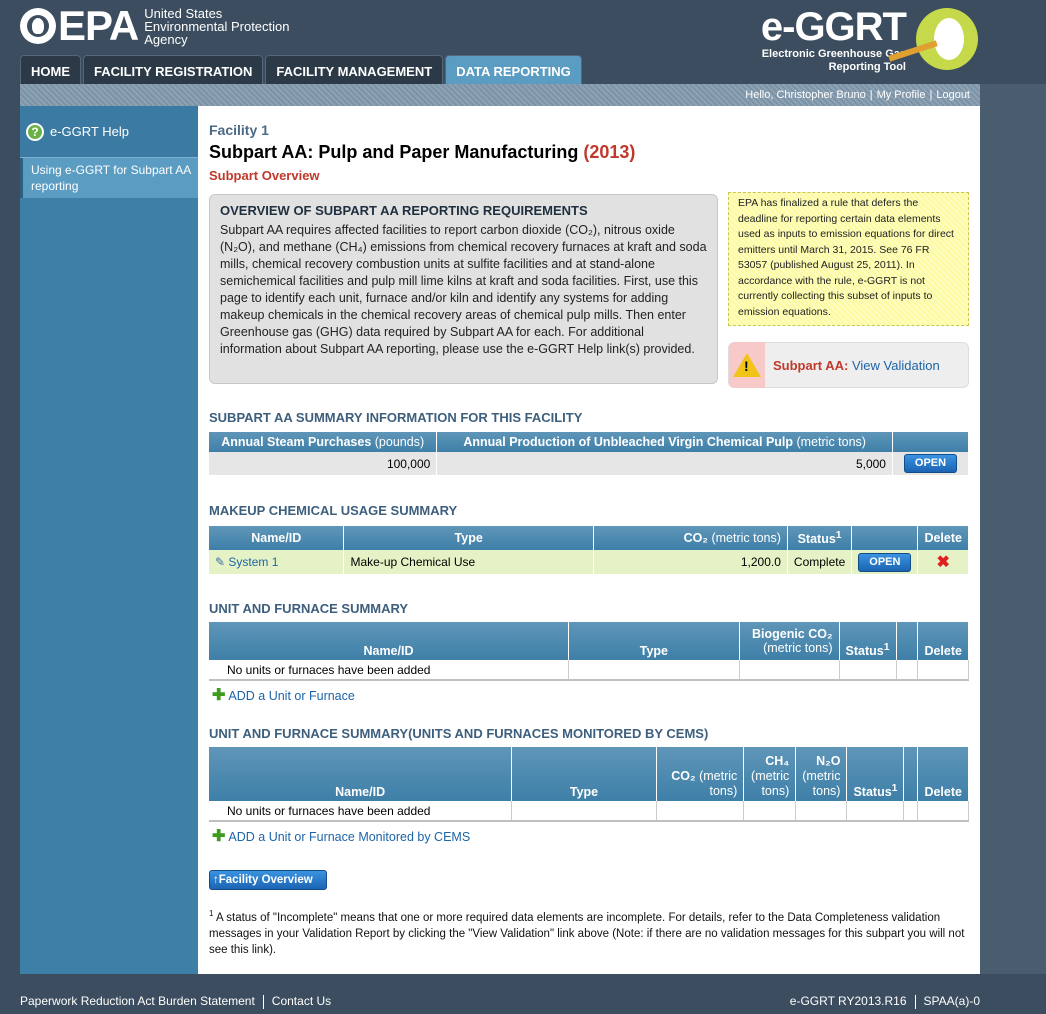 The image size is (1046, 1014). Describe the element at coordinates (770, 774) in the screenshot. I see `col-ch4: CH₄ (metric tons)` at that location.